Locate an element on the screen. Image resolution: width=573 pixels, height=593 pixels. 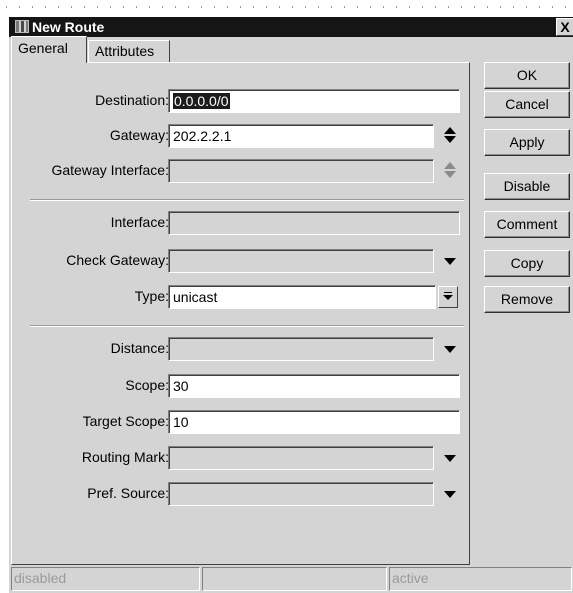
routing-mark-label: Routing Mark: is located at coordinates (125, 457).